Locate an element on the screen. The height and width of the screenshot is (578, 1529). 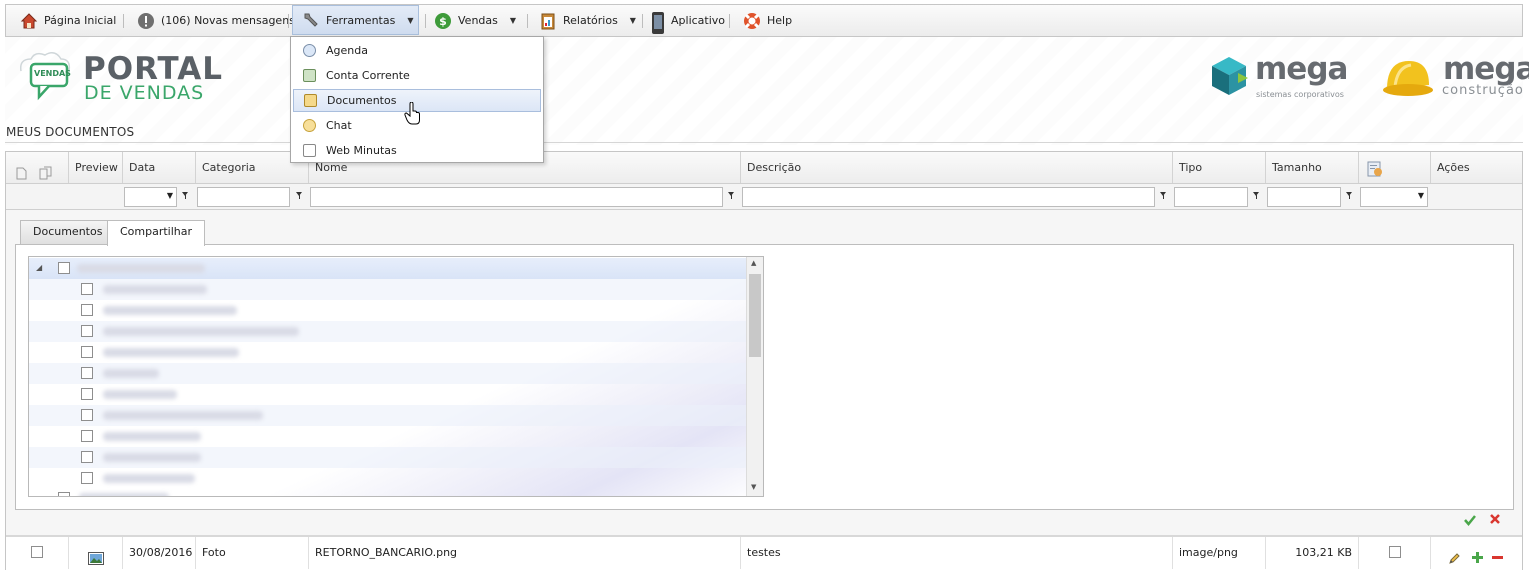
lifebuoy-icon is located at coordinates (752, 21).